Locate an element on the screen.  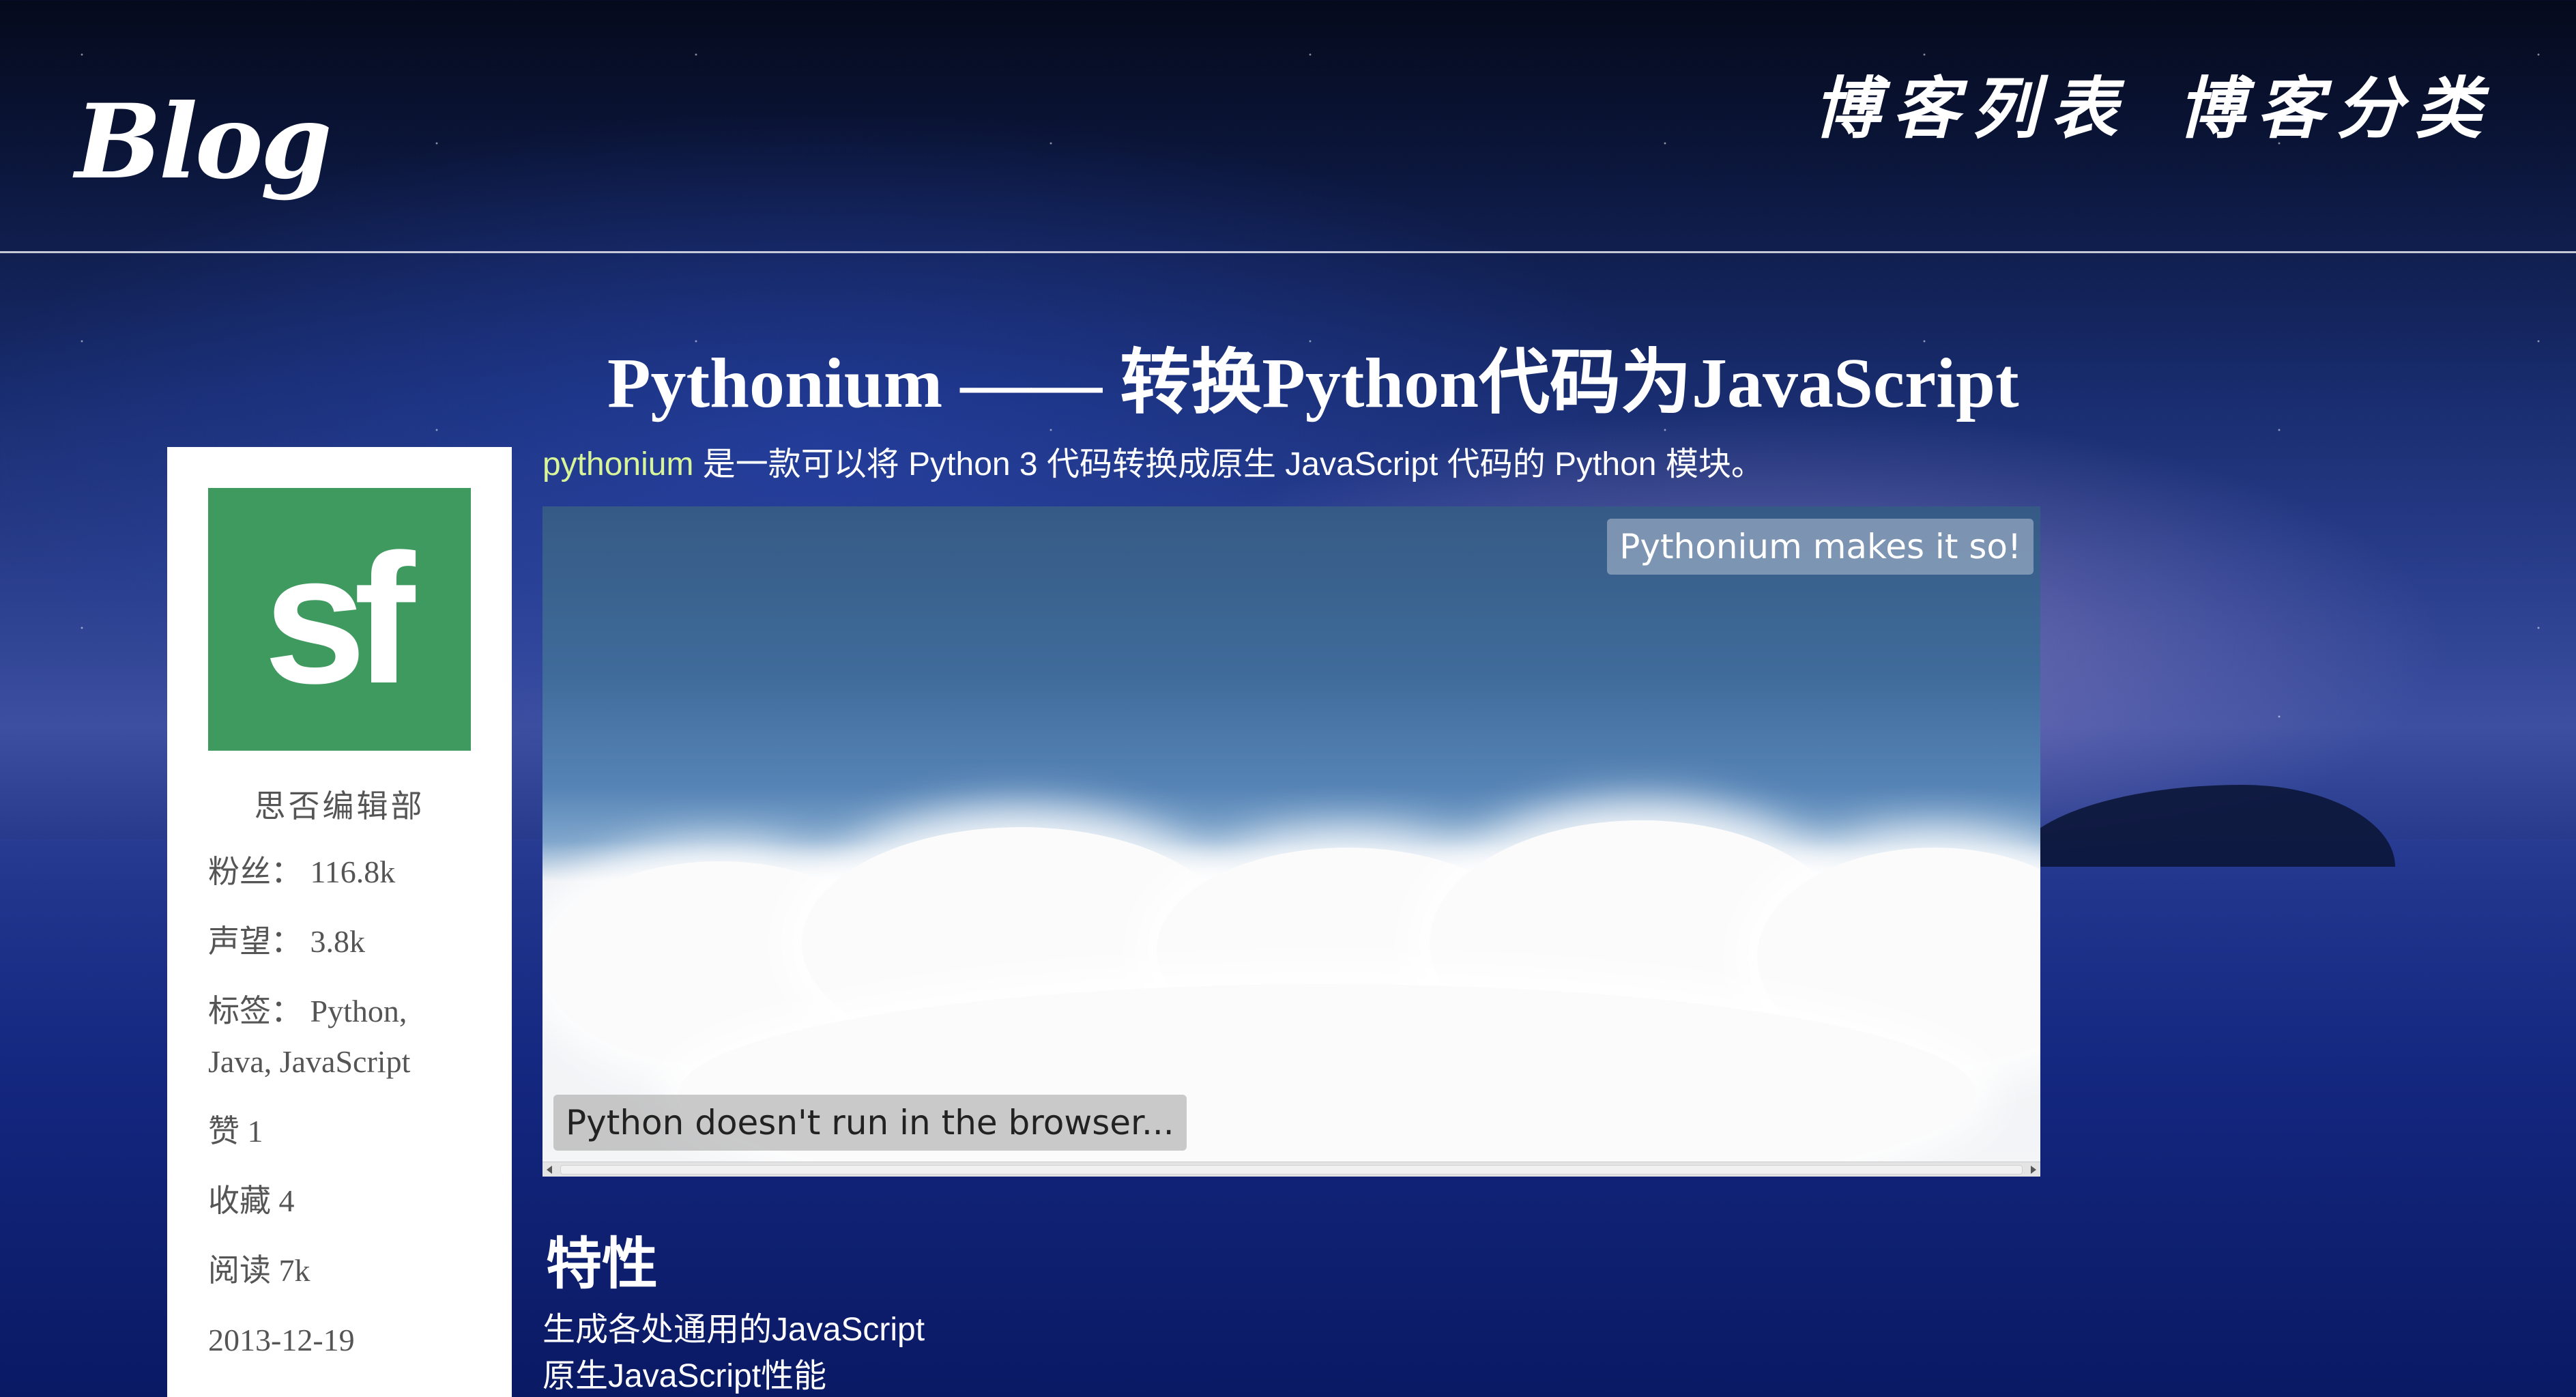
favorites-count: 收藏 4 is located at coordinates (251, 1200).